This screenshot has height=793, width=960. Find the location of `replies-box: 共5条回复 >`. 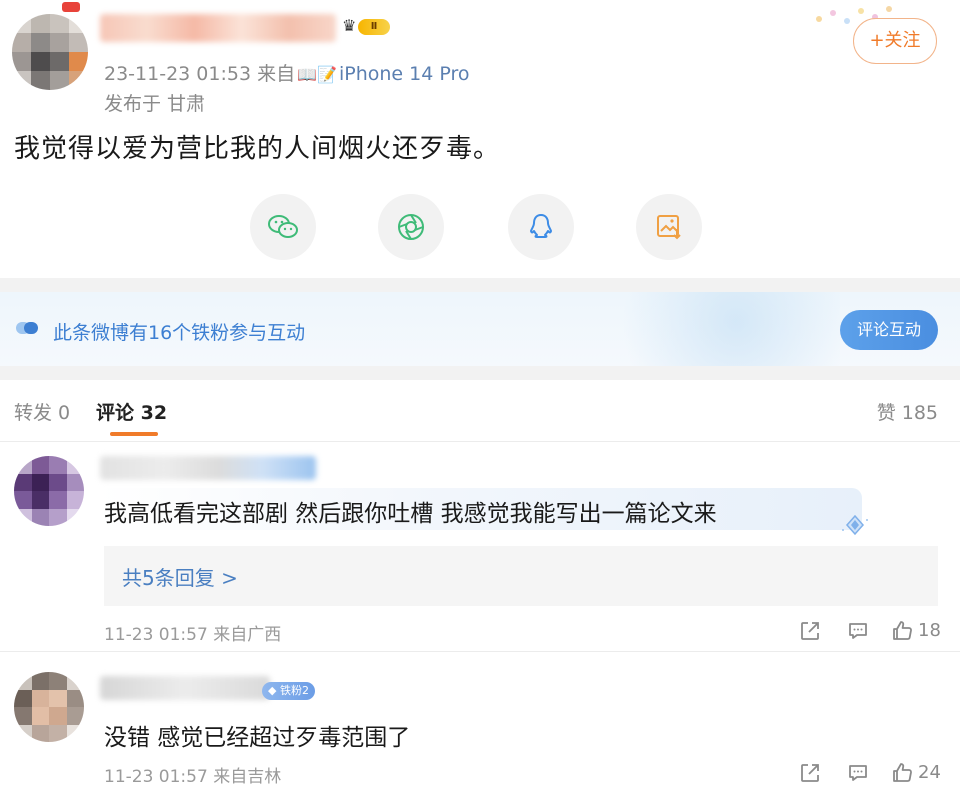

replies-box: 共5条回复 > is located at coordinates (521, 576).